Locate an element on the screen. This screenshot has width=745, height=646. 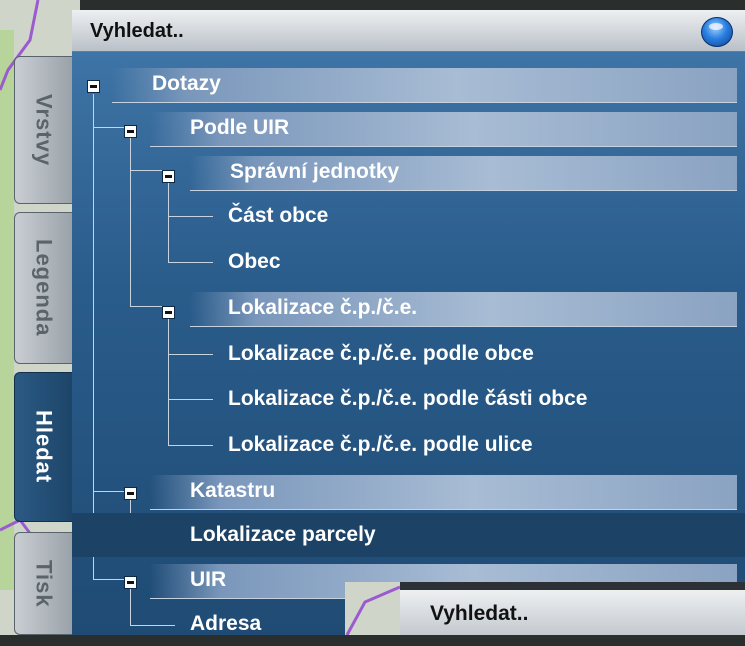
node-label: Lokalizace parcely is located at coordinates (283, 534).